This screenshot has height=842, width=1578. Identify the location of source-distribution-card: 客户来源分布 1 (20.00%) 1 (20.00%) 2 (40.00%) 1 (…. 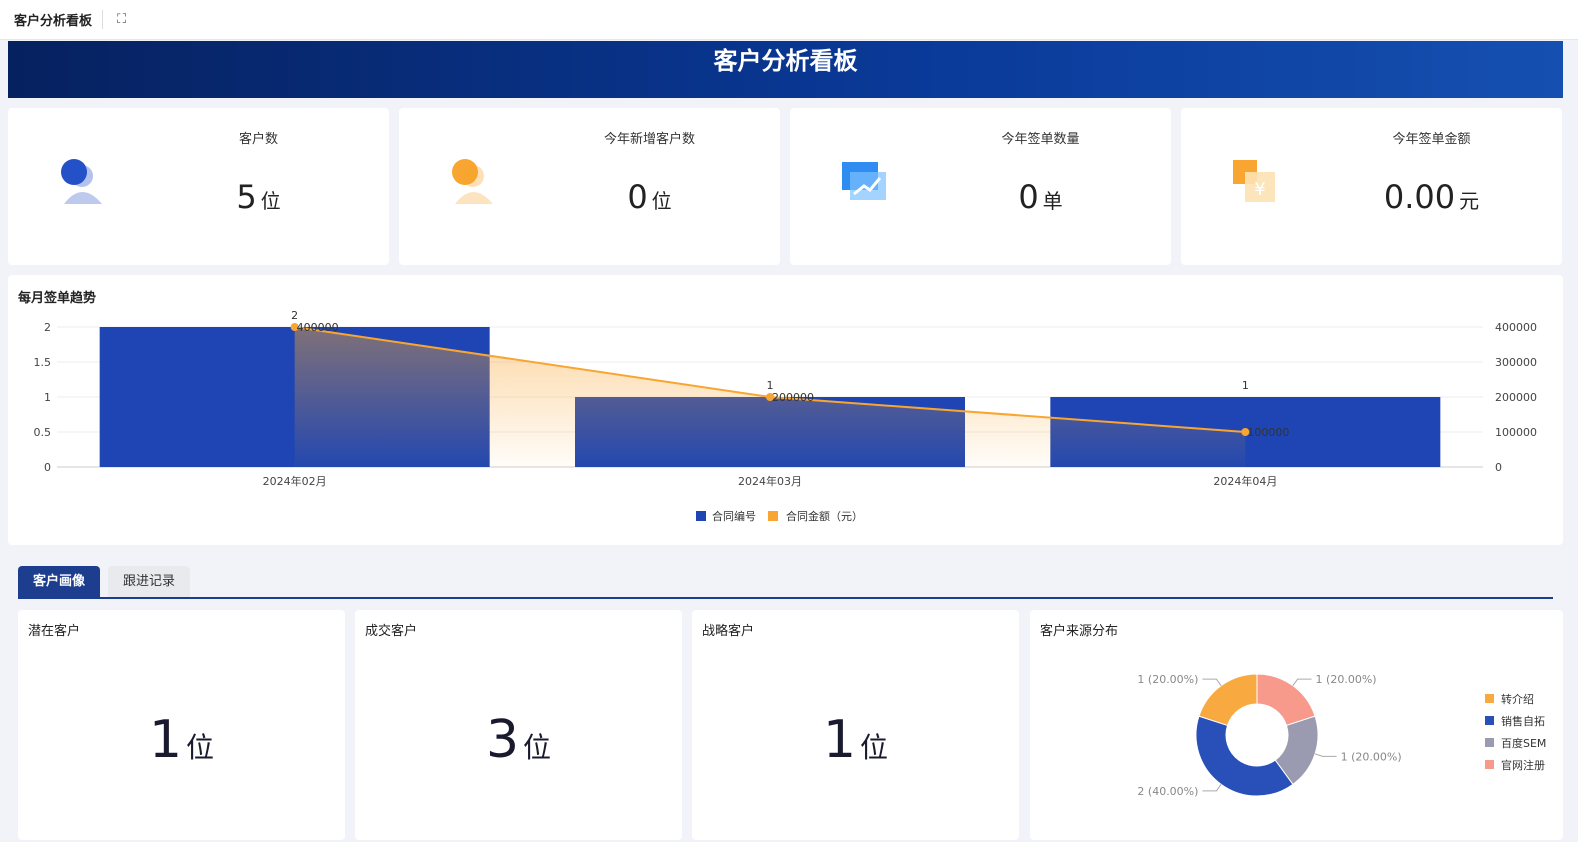
(1296, 725).